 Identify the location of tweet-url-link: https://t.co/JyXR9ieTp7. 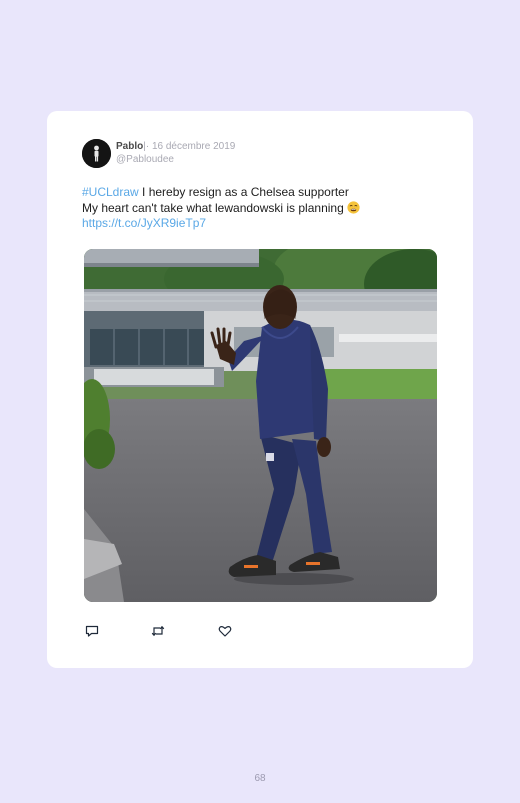
(262, 224).